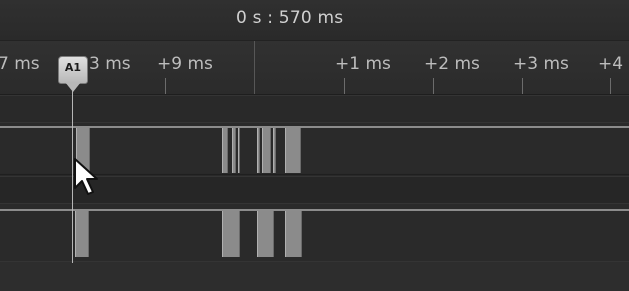  Describe the element at coordinates (290, 18) in the screenshot. I see `timebase-label: 0 s : 570 ms` at that location.